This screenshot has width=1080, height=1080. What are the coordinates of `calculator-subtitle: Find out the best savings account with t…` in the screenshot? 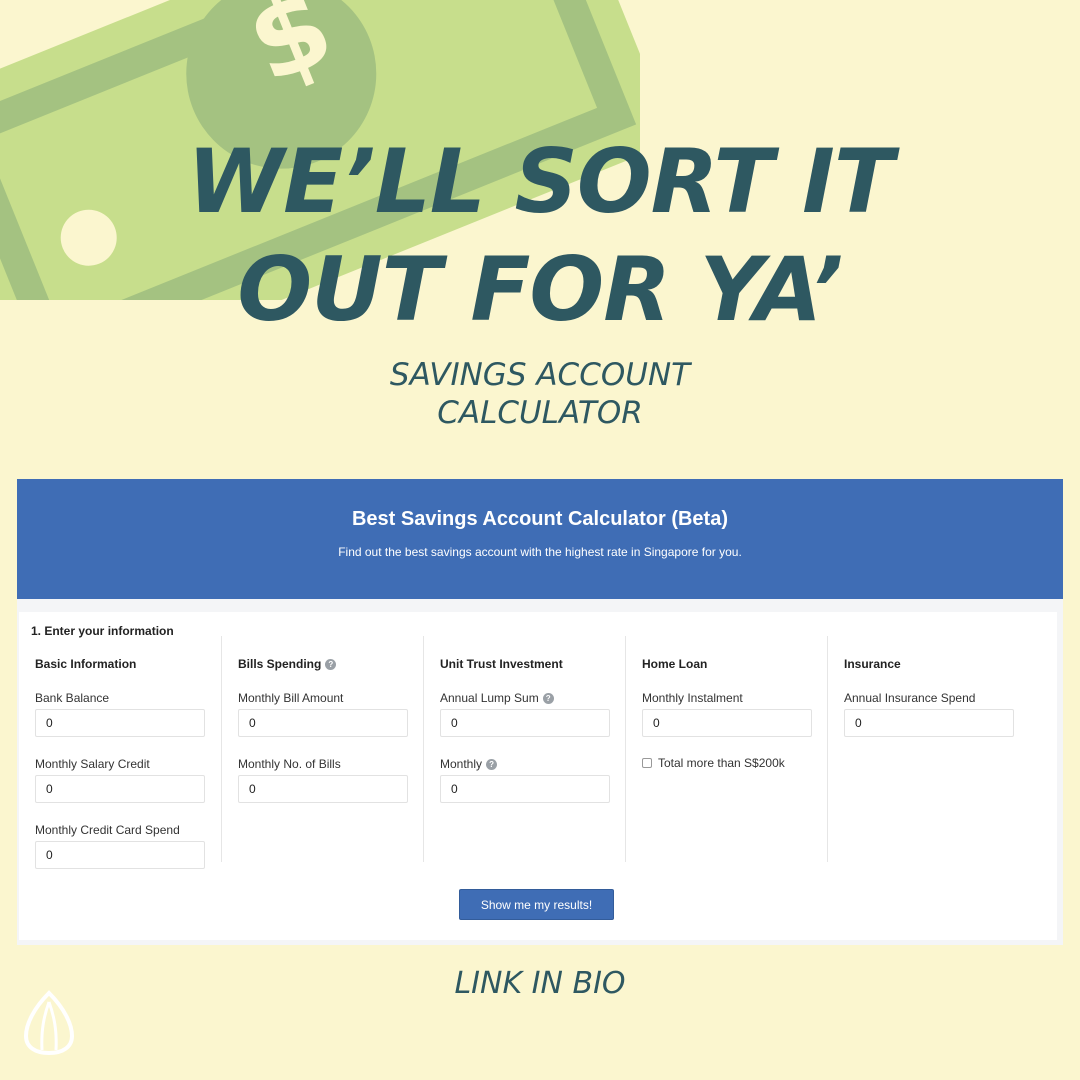 It's located at (540, 552).